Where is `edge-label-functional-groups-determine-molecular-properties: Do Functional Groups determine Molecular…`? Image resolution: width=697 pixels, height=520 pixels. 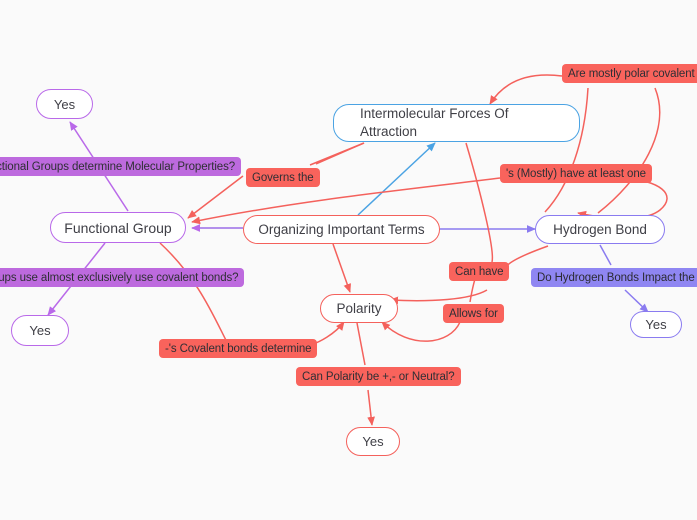 edge-label-functional-groups-determine-molecular-properties: Do Functional Groups determine Molecular… is located at coordinates (121, 166).